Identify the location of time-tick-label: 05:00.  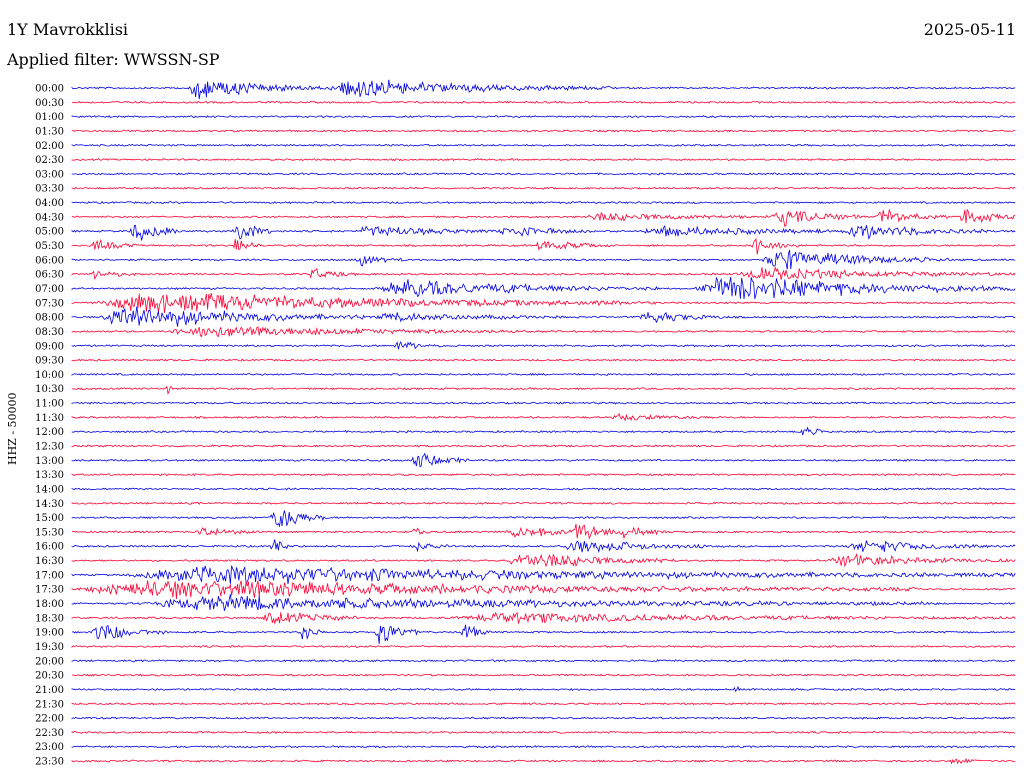
(49, 232).